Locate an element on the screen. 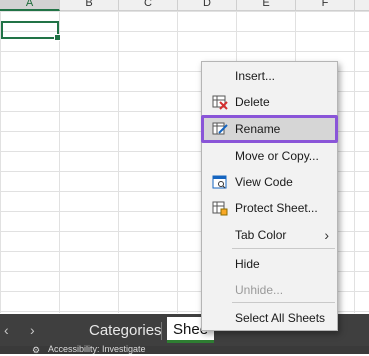 The height and width of the screenshot is (356, 369). tab-divider is located at coordinates (161, 331).